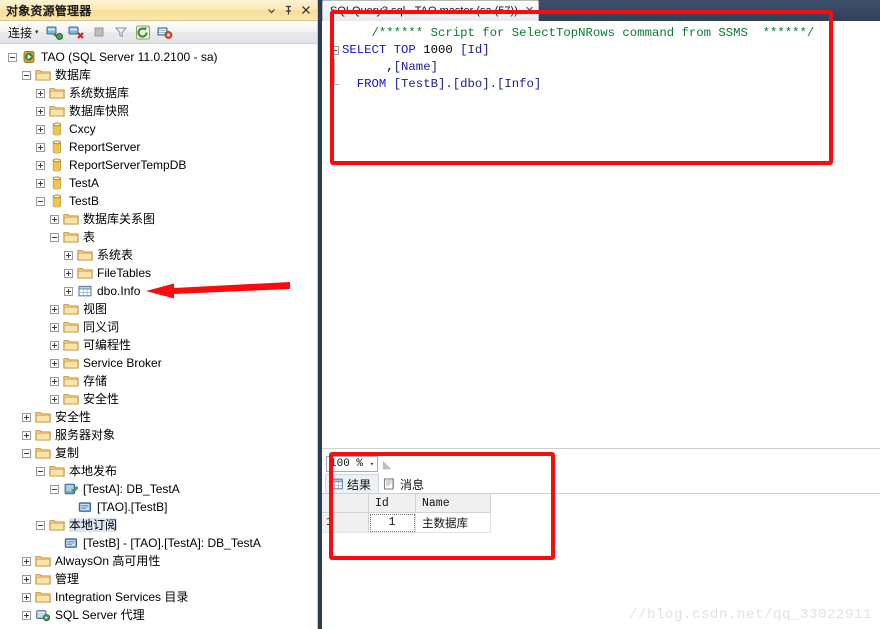 The width and height of the screenshot is (880, 629). I want to click on table-cell: 主数据库, so click(453, 522).